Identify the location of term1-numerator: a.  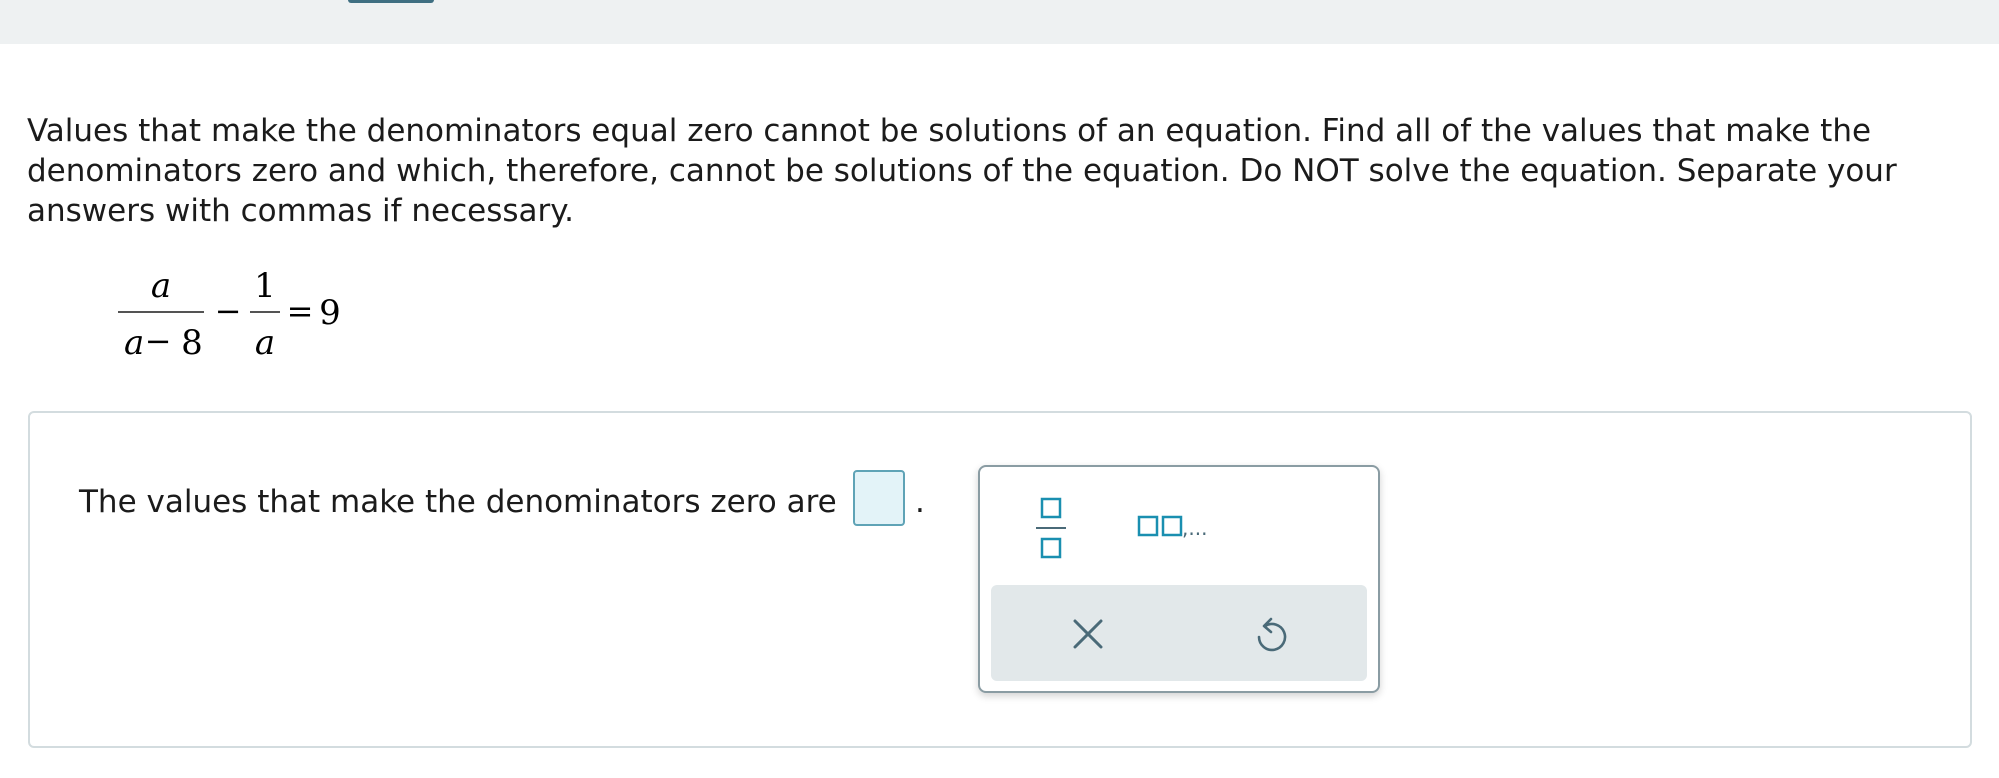
(161, 286).